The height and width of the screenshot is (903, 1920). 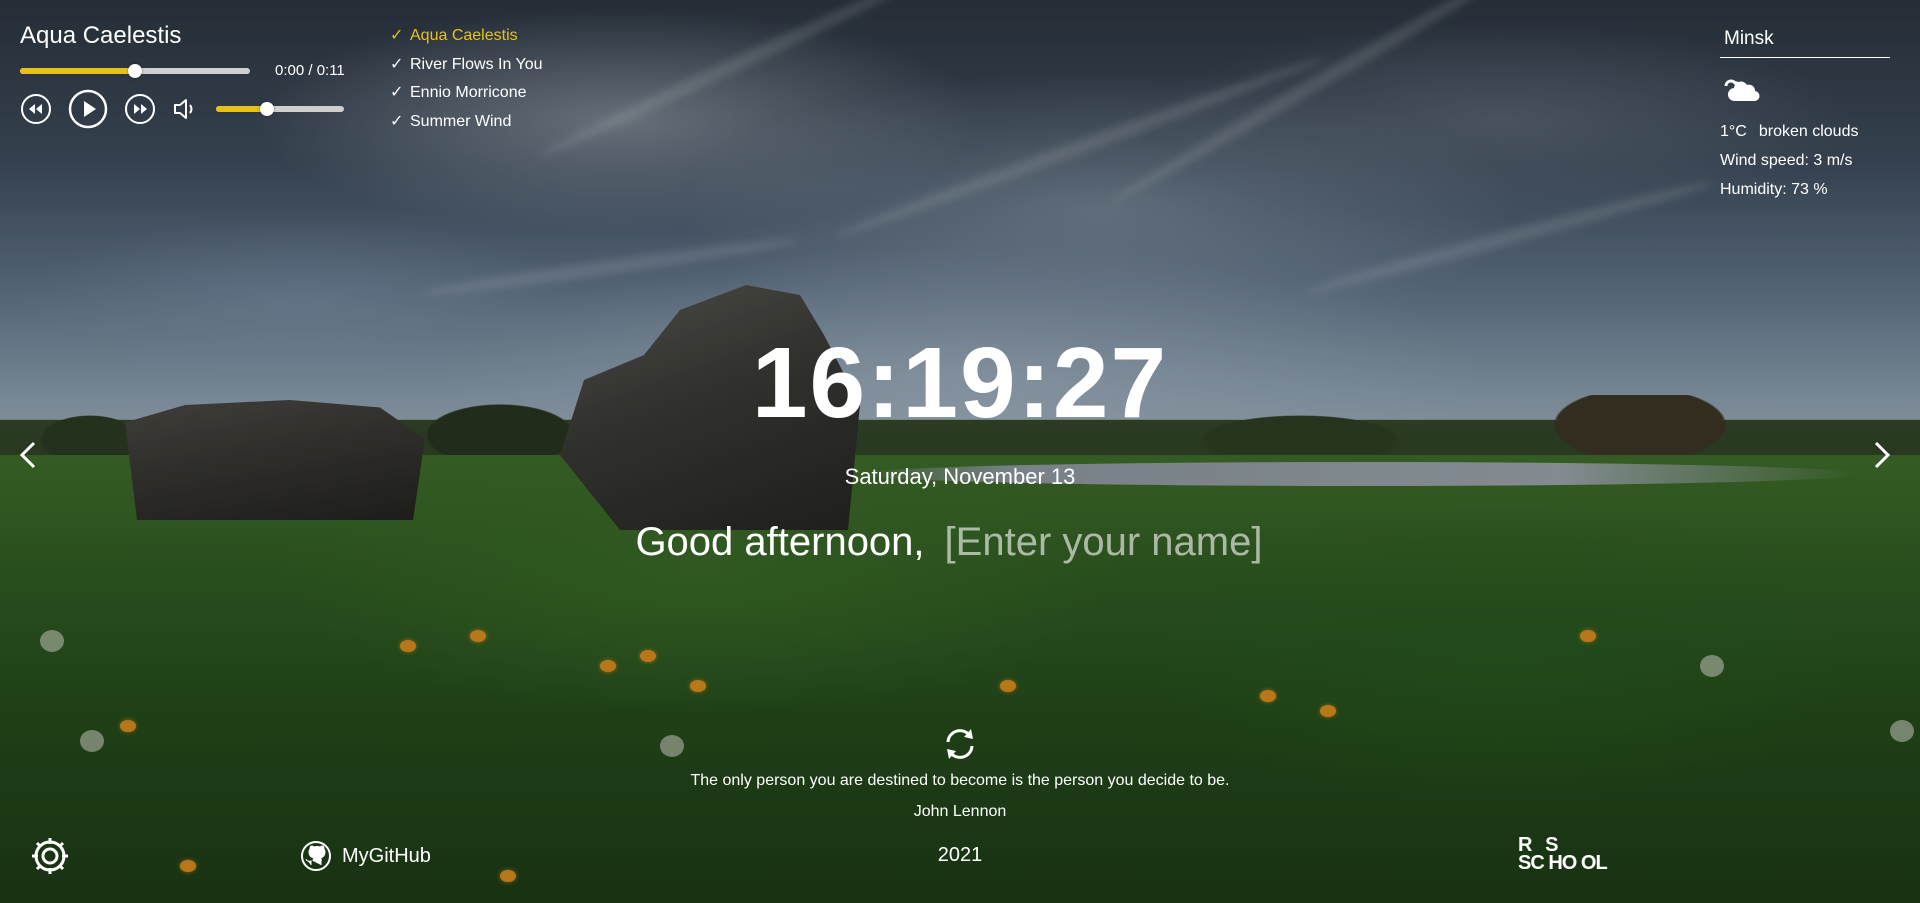 I want to click on forward-button, so click(x=140, y=109).